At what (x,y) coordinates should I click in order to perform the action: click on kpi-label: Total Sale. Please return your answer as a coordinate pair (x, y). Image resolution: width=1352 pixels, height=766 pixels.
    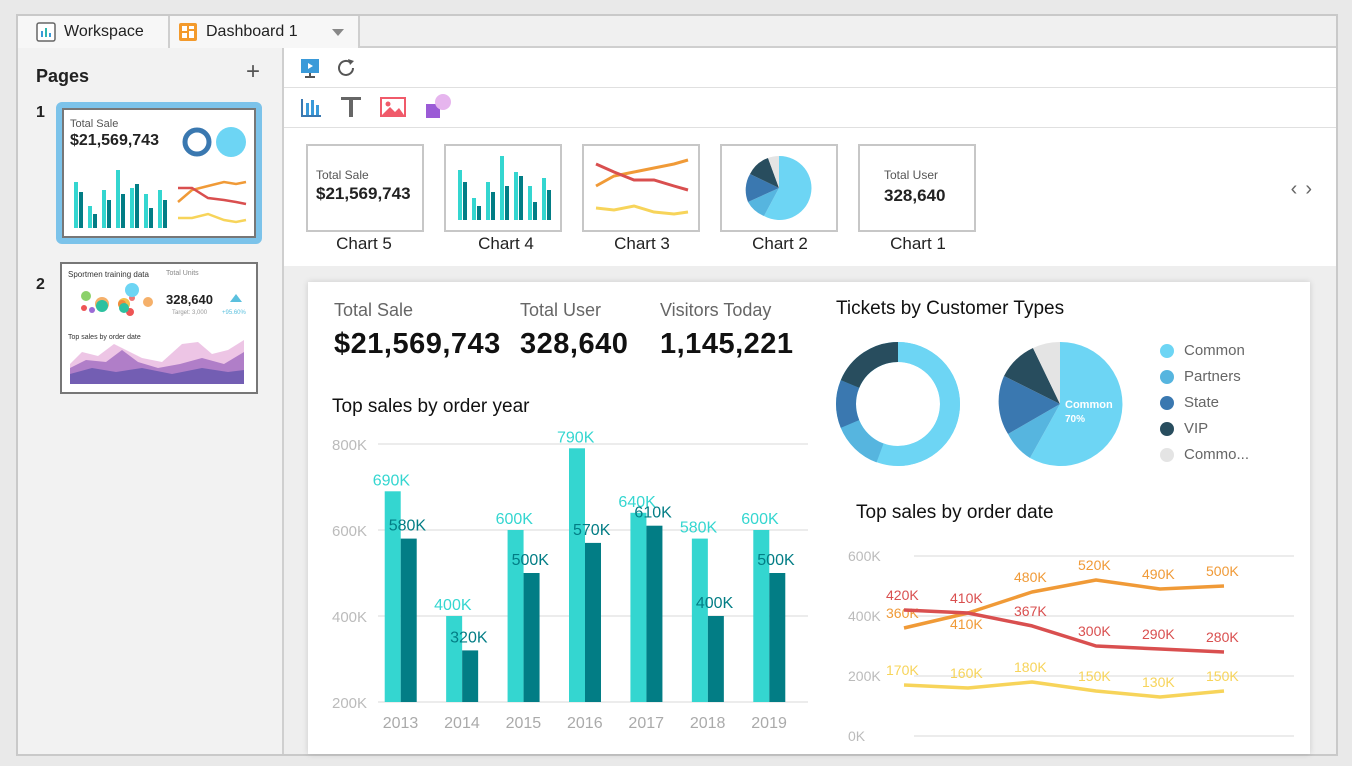
    Looking at the image, I should click on (374, 310).